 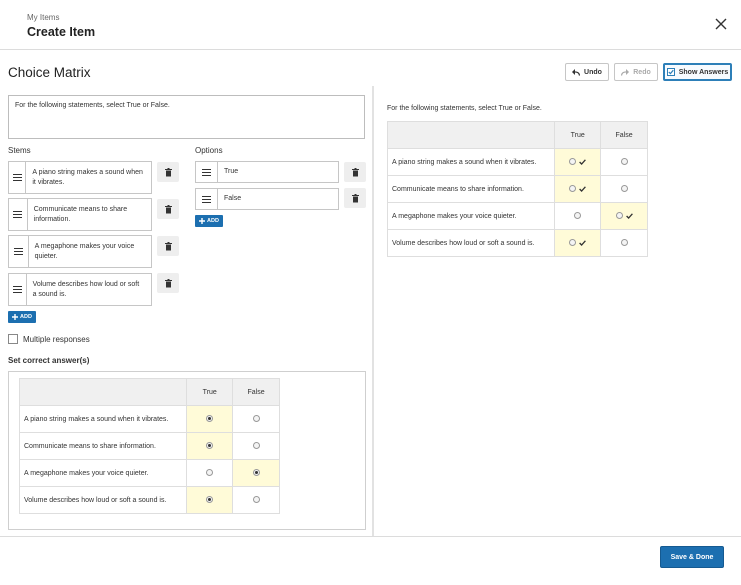 What do you see at coordinates (642, 72) in the screenshot?
I see `redo-label: Redo` at bounding box center [642, 72].